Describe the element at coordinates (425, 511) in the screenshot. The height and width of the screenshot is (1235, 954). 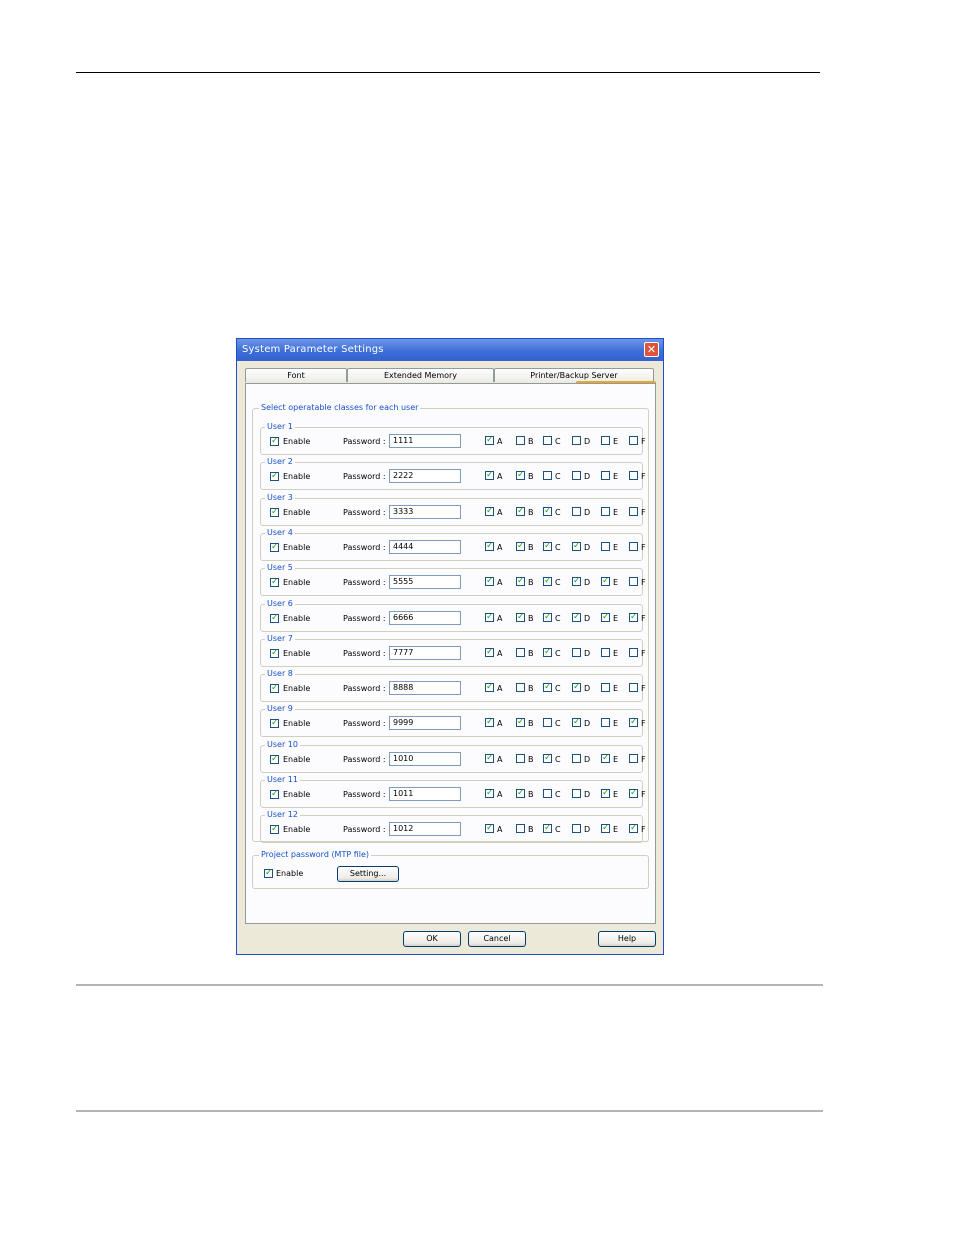
I see `password-input: 3333` at that location.